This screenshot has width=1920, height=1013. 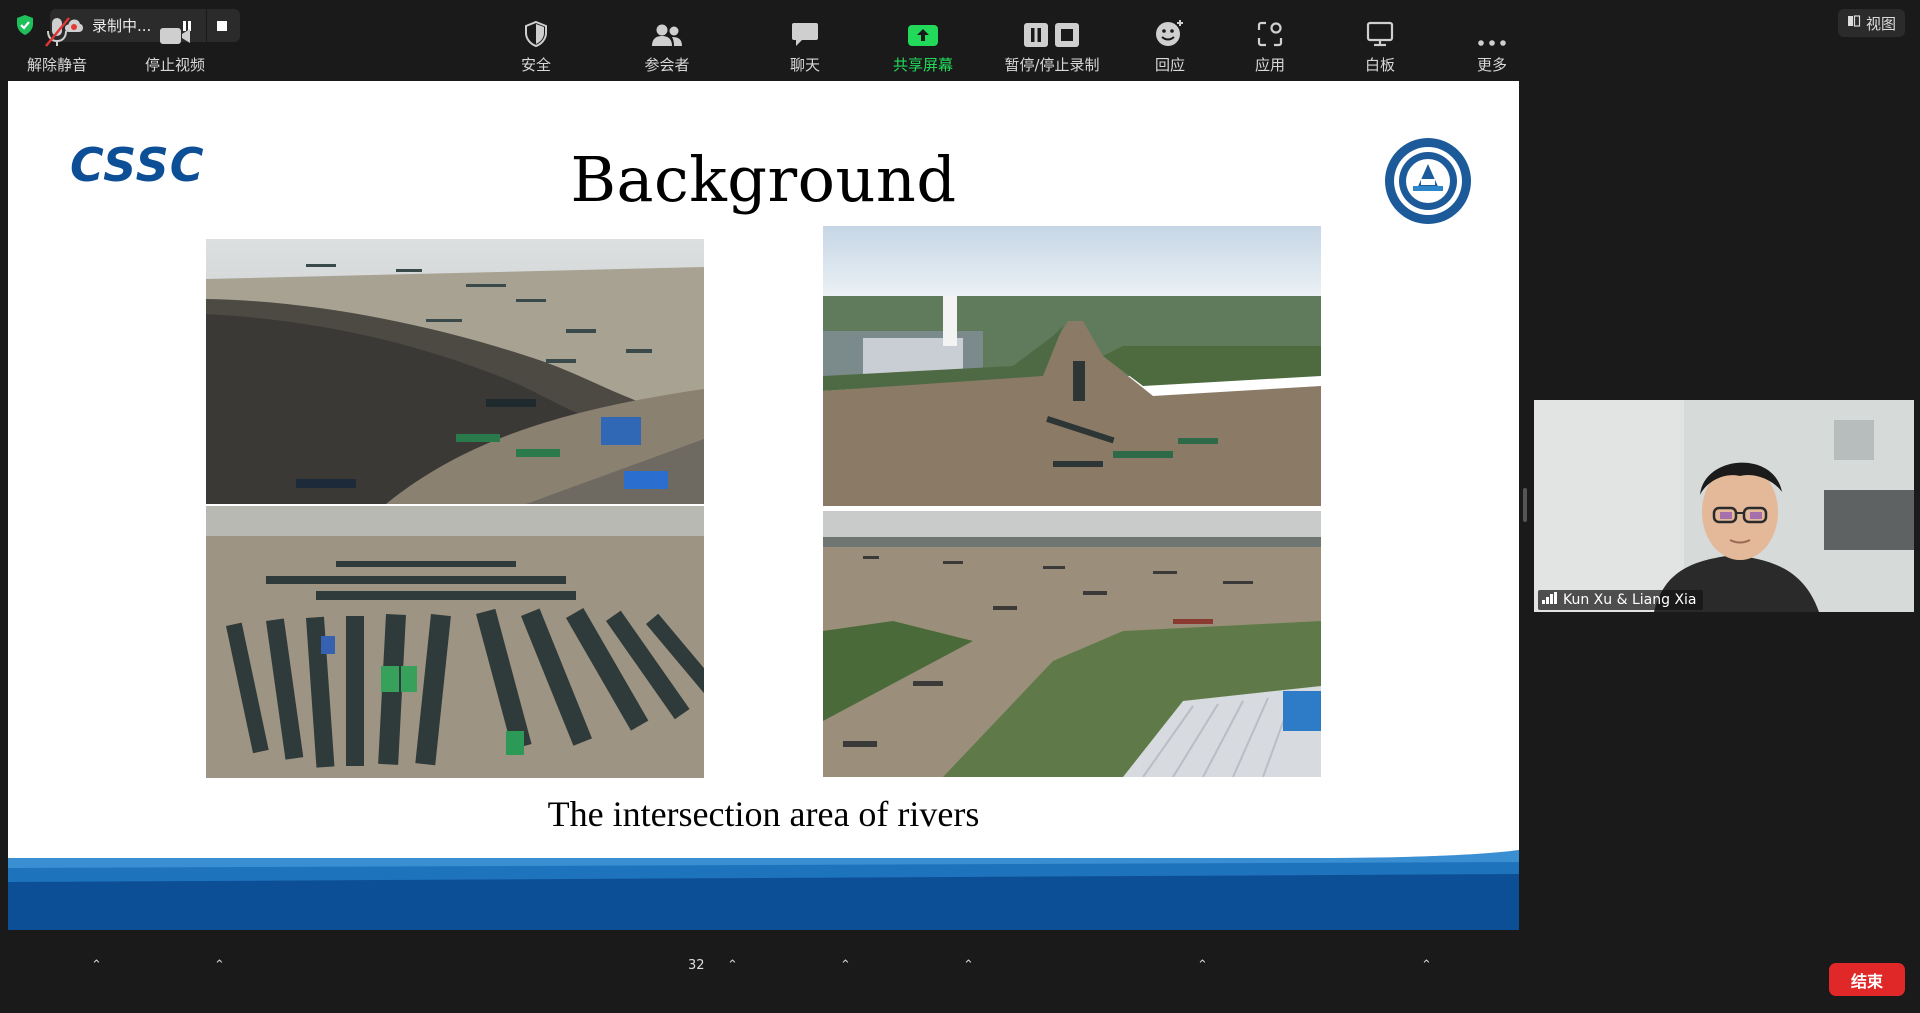 I want to click on canal-photo-top-right, so click(x=1072, y=366).